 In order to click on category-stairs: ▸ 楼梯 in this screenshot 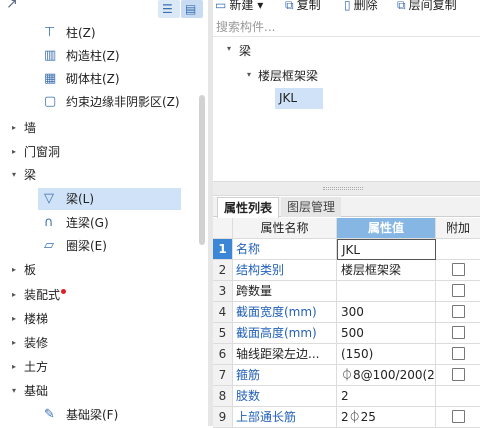, I will do `click(100, 319)`.